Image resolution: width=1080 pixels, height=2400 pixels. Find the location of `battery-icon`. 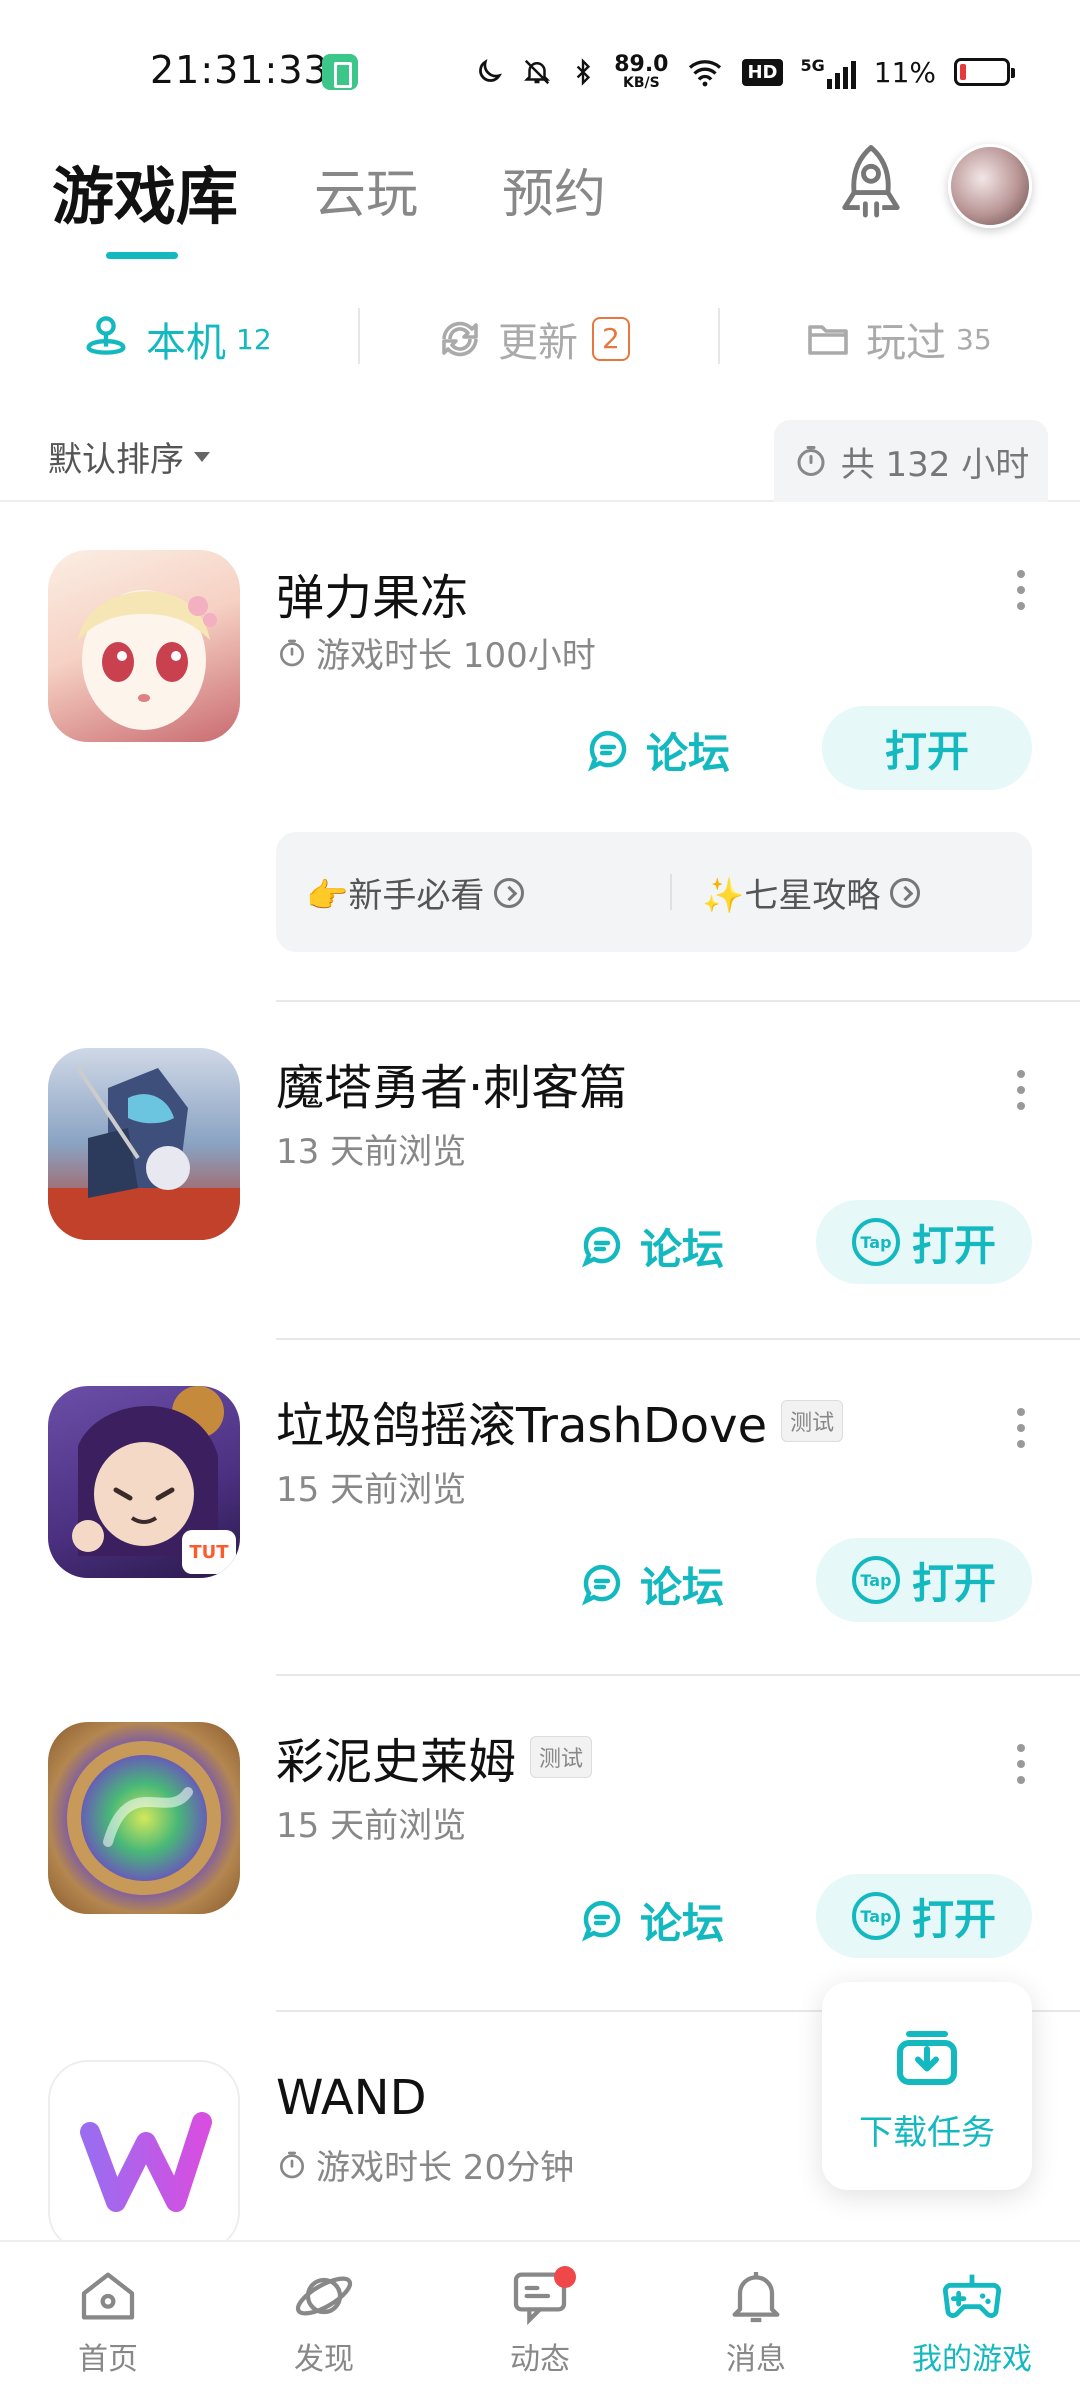

battery-icon is located at coordinates (984, 72).